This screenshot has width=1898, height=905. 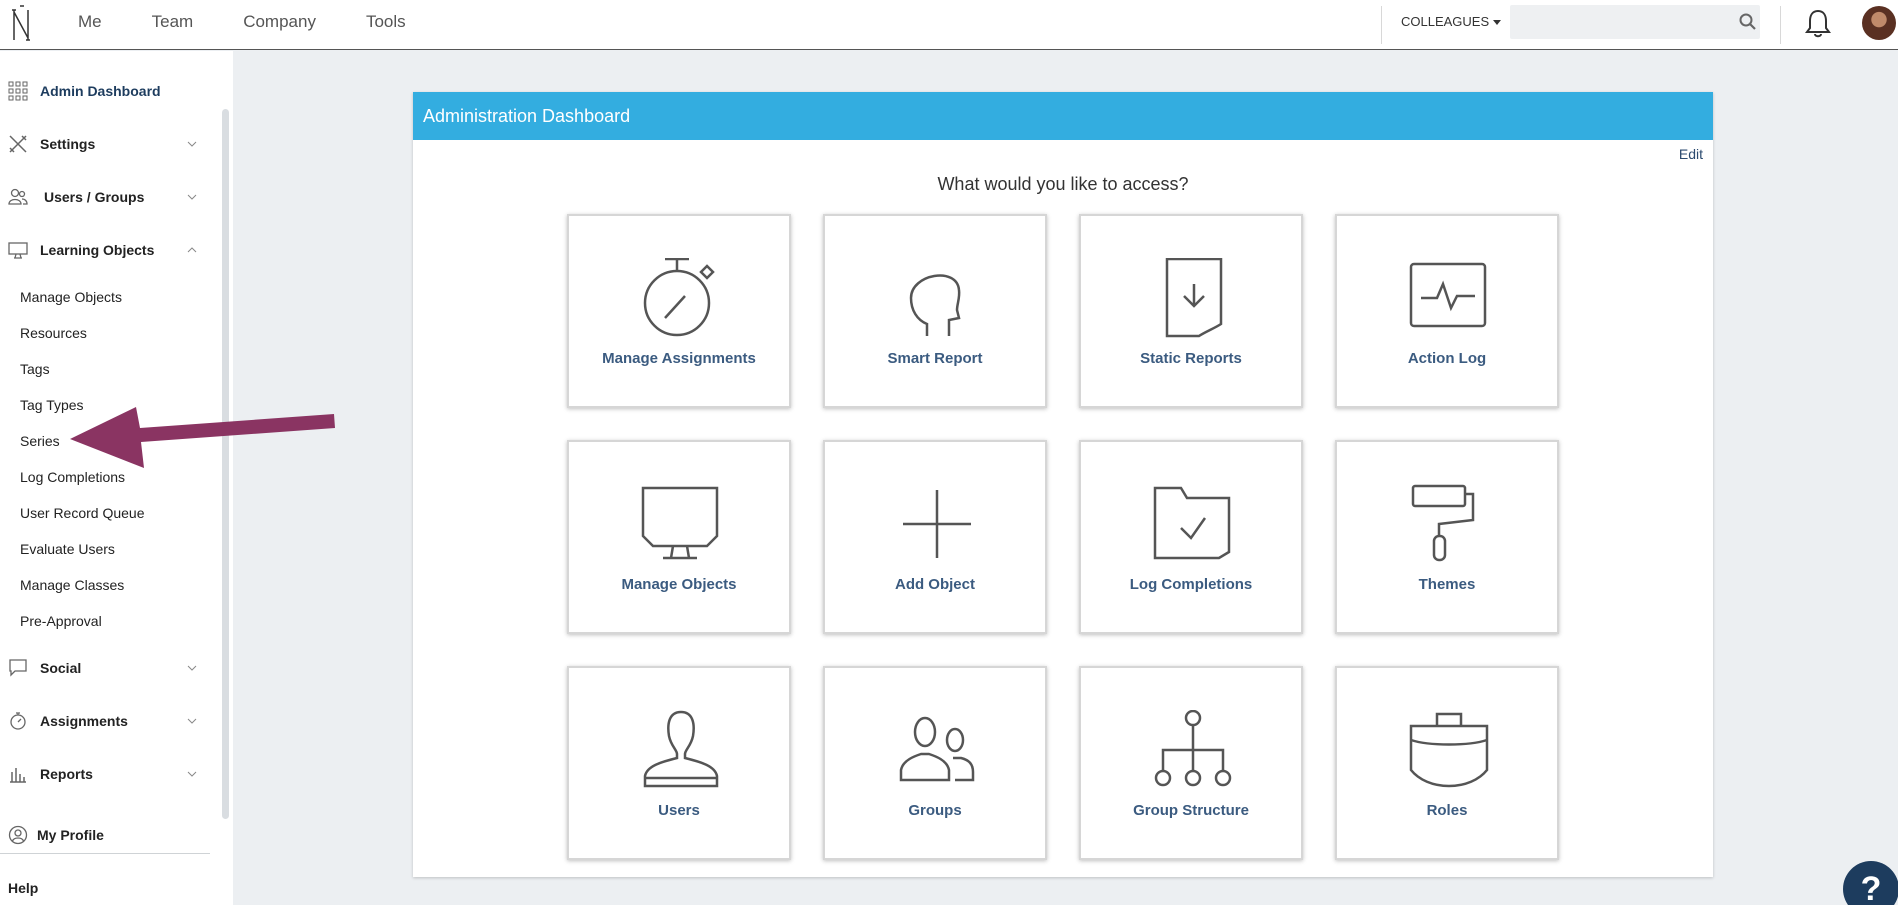 What do you see at coordinates (1635, 22) in the screenshot?
I see `search-input` at bounding box center [1635, 22].